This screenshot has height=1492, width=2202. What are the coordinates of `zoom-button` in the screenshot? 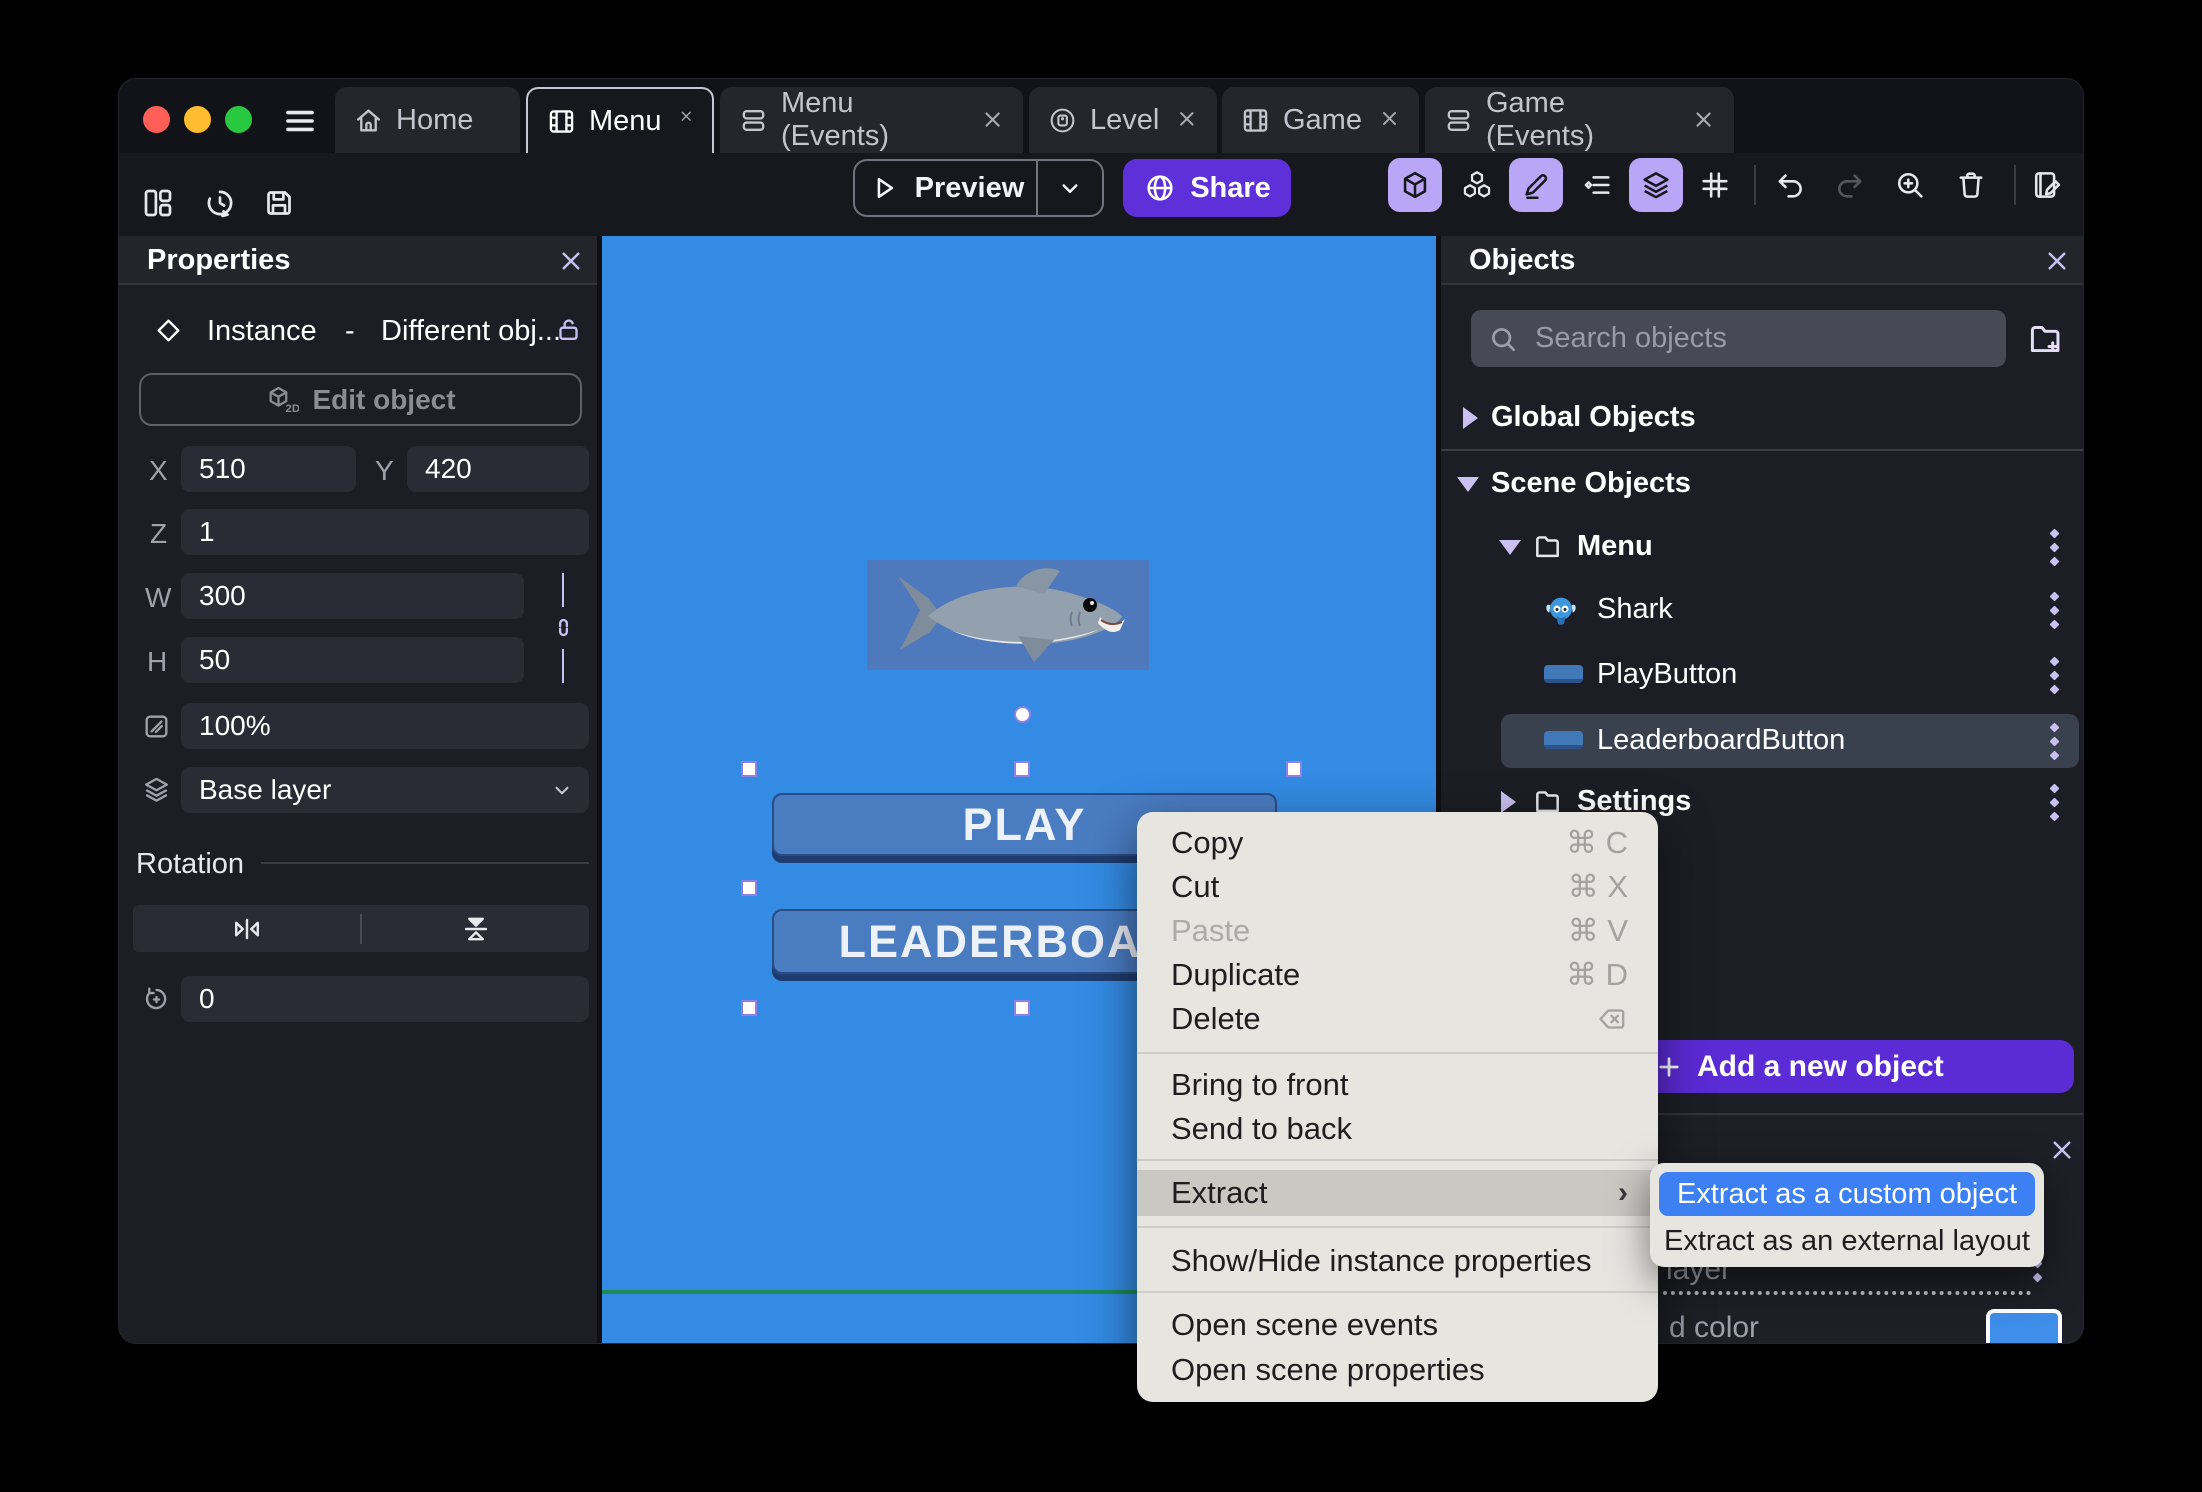 It's located at (1910, 185).